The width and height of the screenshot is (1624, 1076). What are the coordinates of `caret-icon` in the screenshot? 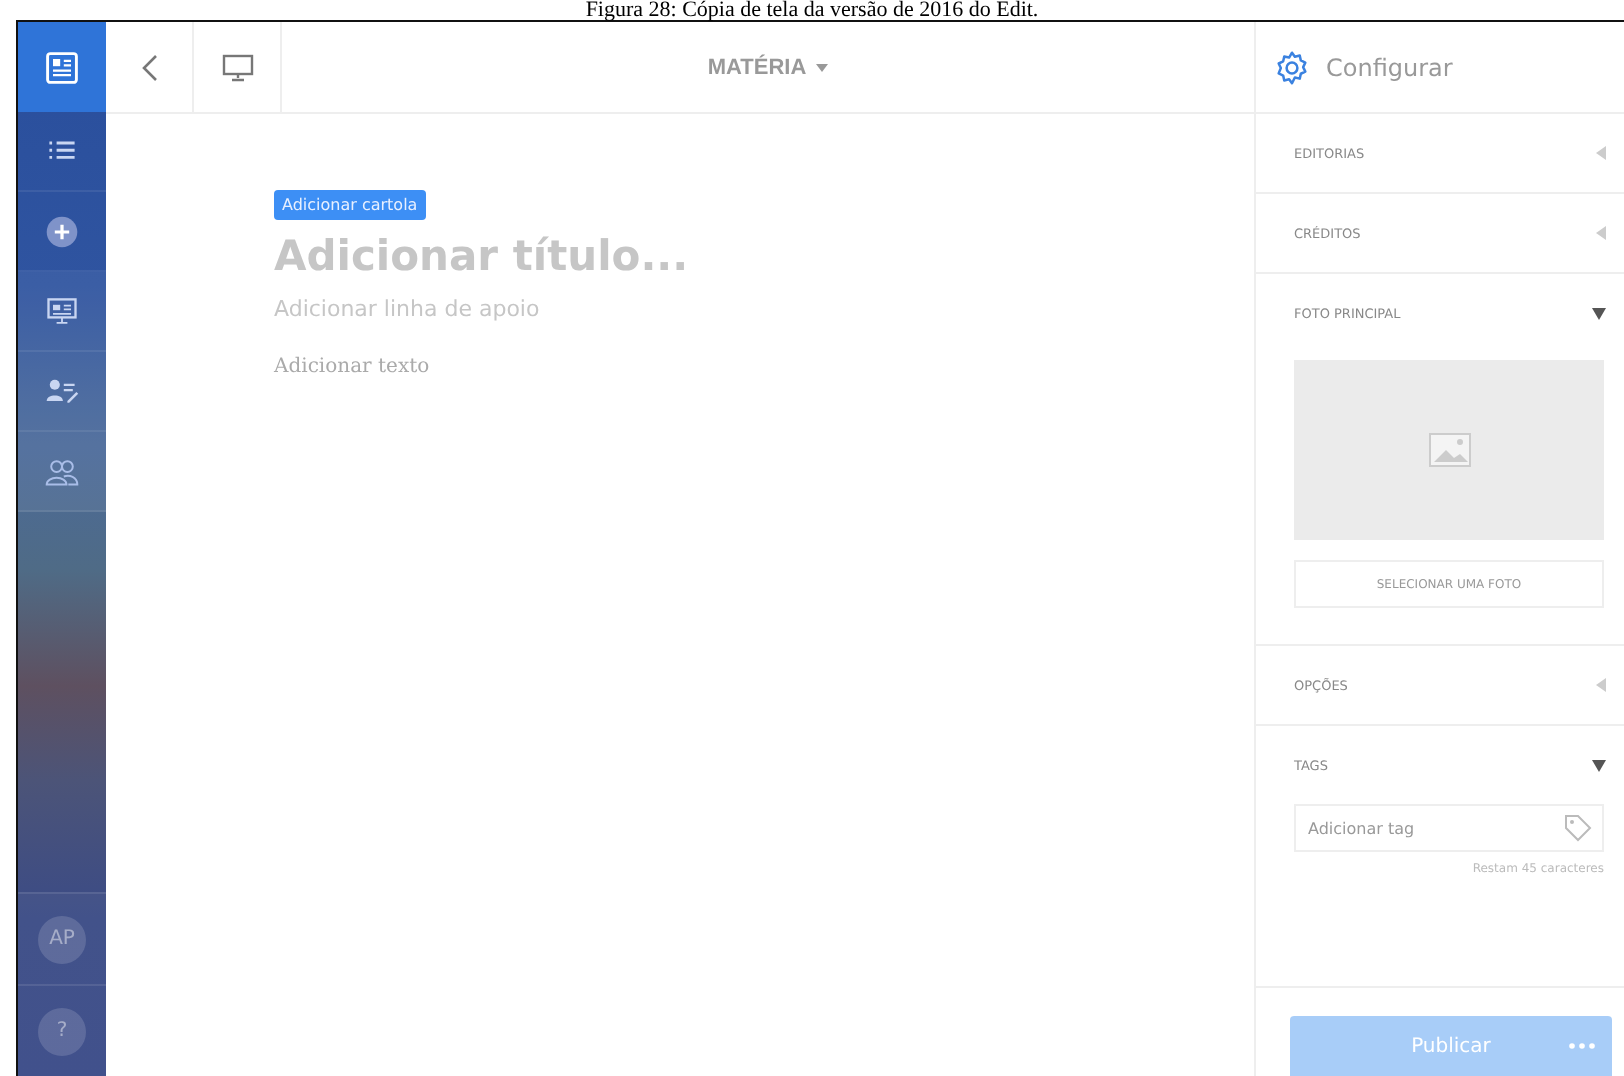 It's located at (822, 67).